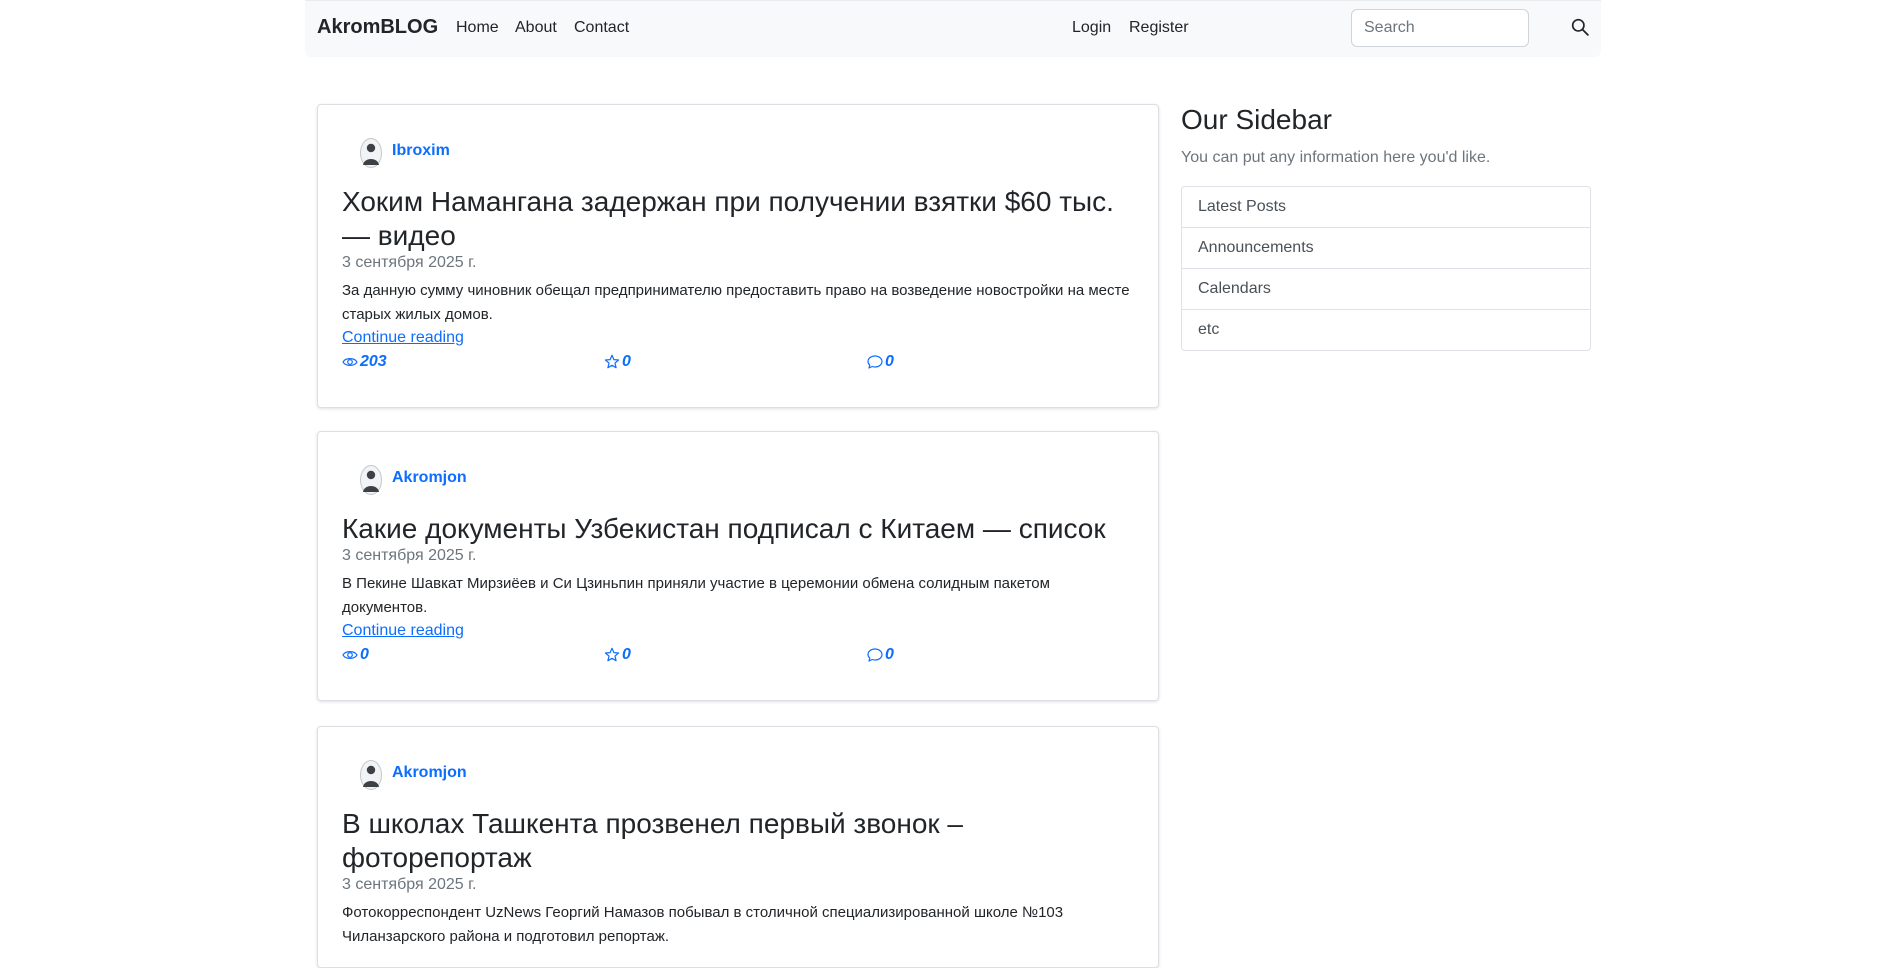 Image resolution: width=1902 pixels, height=968 pixels. I want to click on views-count: 203, so click(373, 361).